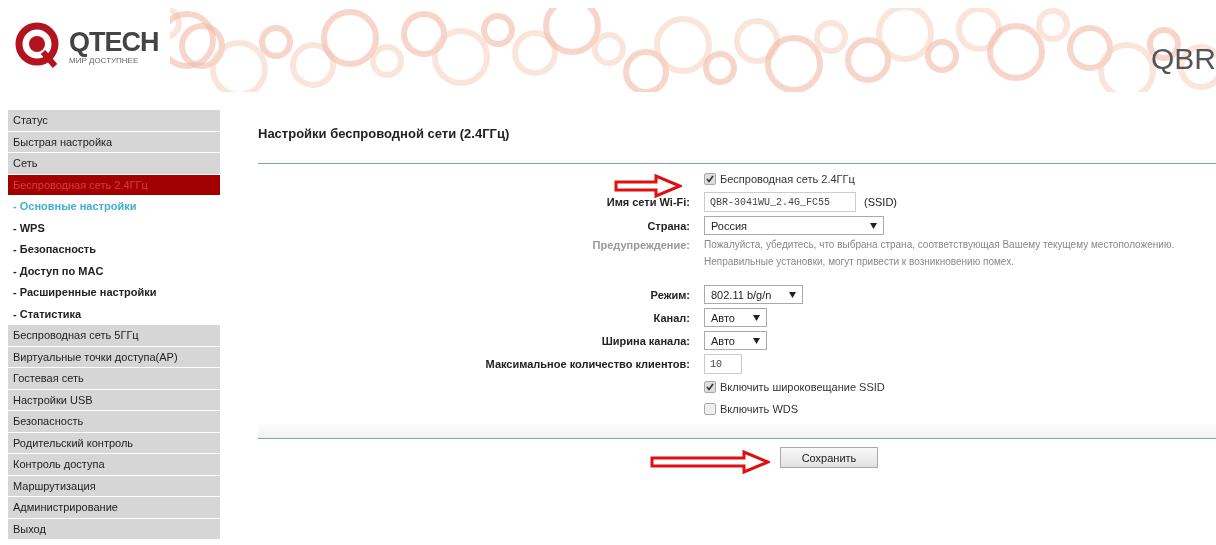 This screenshot has width=1216, height=545. What do you see at coordinates (114, 378) in the screenshot?
I see `sidebar-item: Гостевая сеть` at bounding box center [114, 378].